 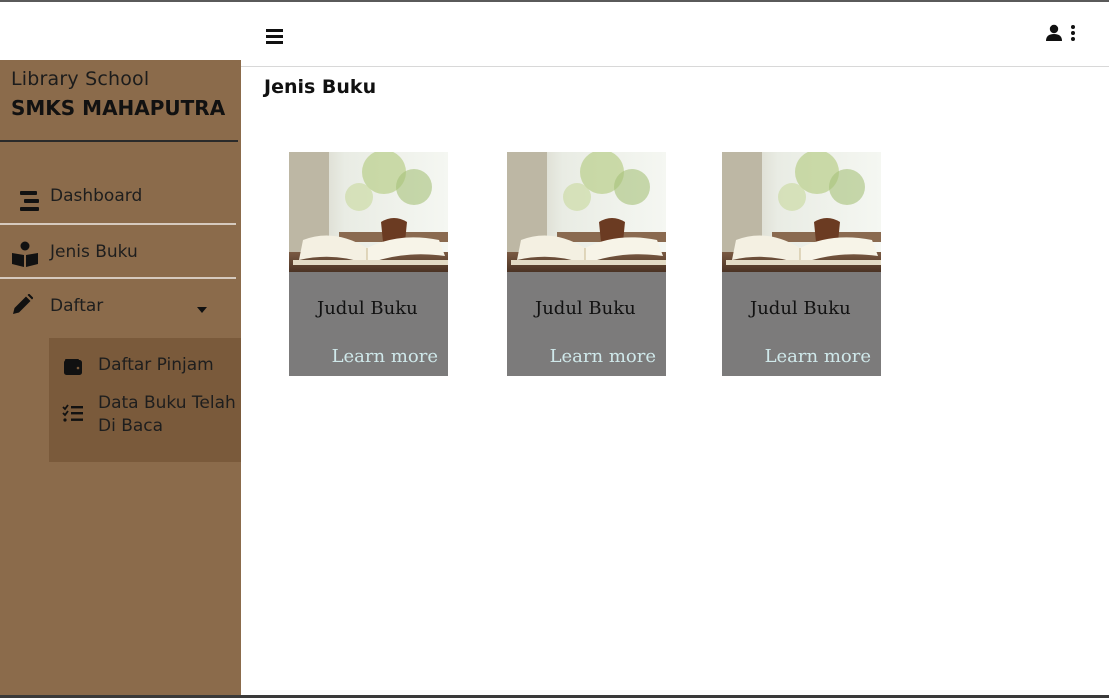 What do you see at coordinates (167, 414) in the screenshot?
I see `submenu-item-label: Data Buku Telah Di Baca` at bounding box center [167, 414].